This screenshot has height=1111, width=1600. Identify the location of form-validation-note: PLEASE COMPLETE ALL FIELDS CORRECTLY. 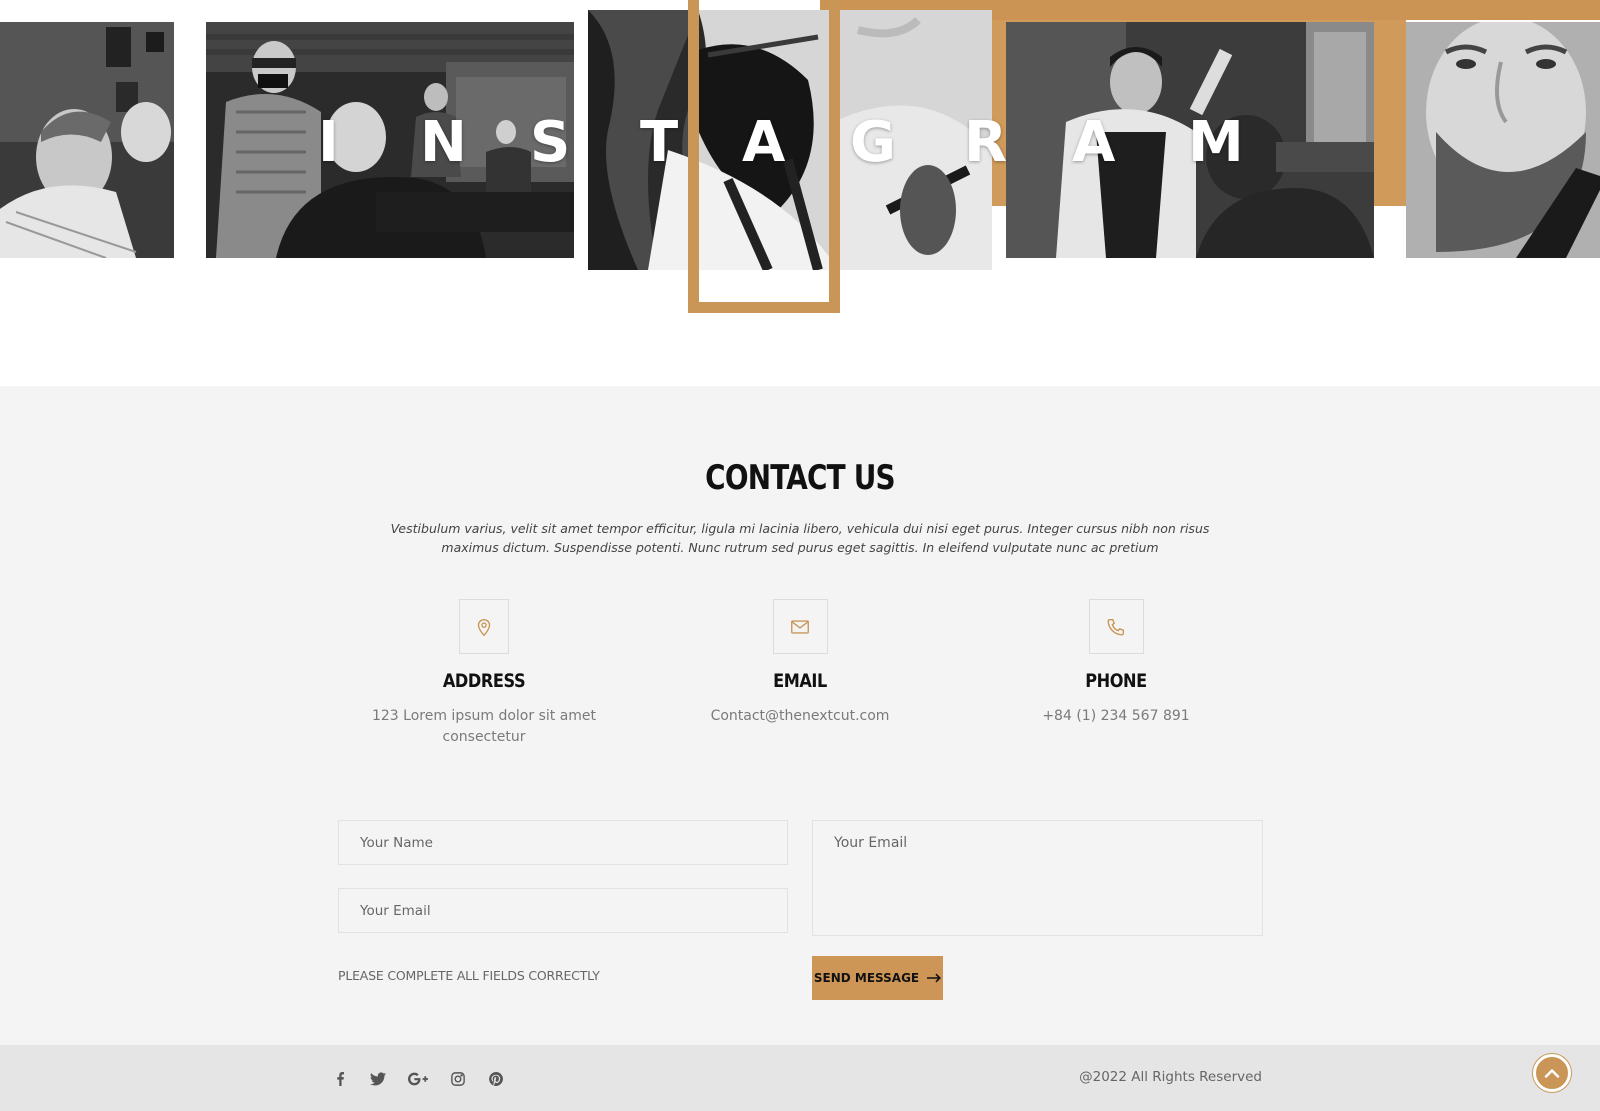
(469, 975).